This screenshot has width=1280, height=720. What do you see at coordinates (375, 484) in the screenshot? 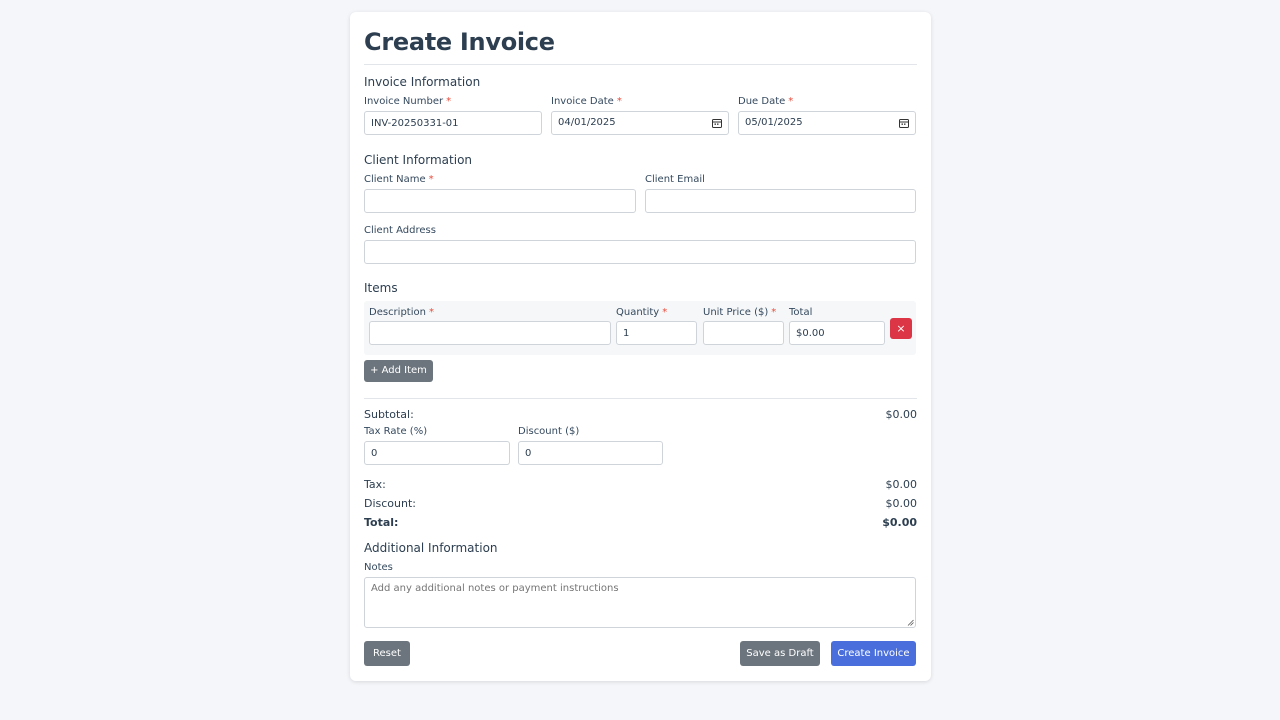
I see `tax-label: Tax:` at bounding box center [375, 484].